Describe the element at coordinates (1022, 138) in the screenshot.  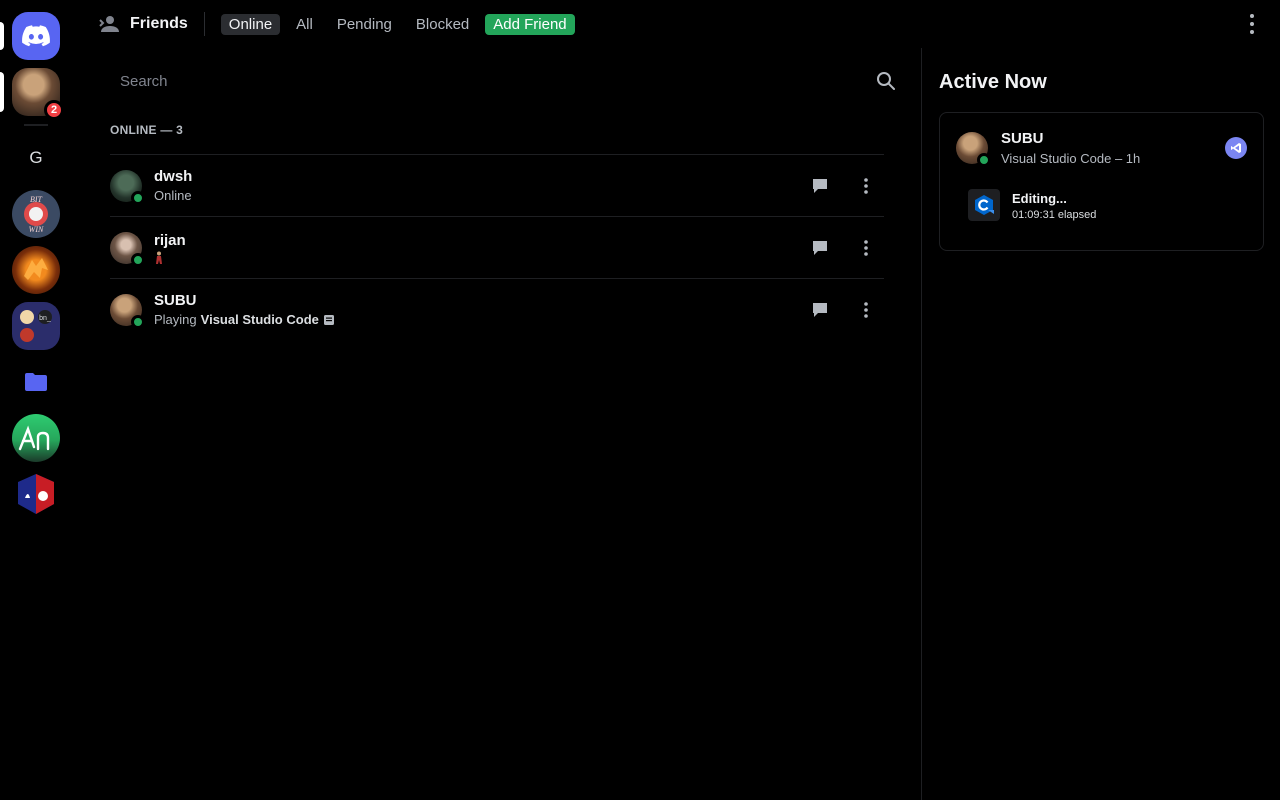
I see `active-user-name: SUBU` at that location.